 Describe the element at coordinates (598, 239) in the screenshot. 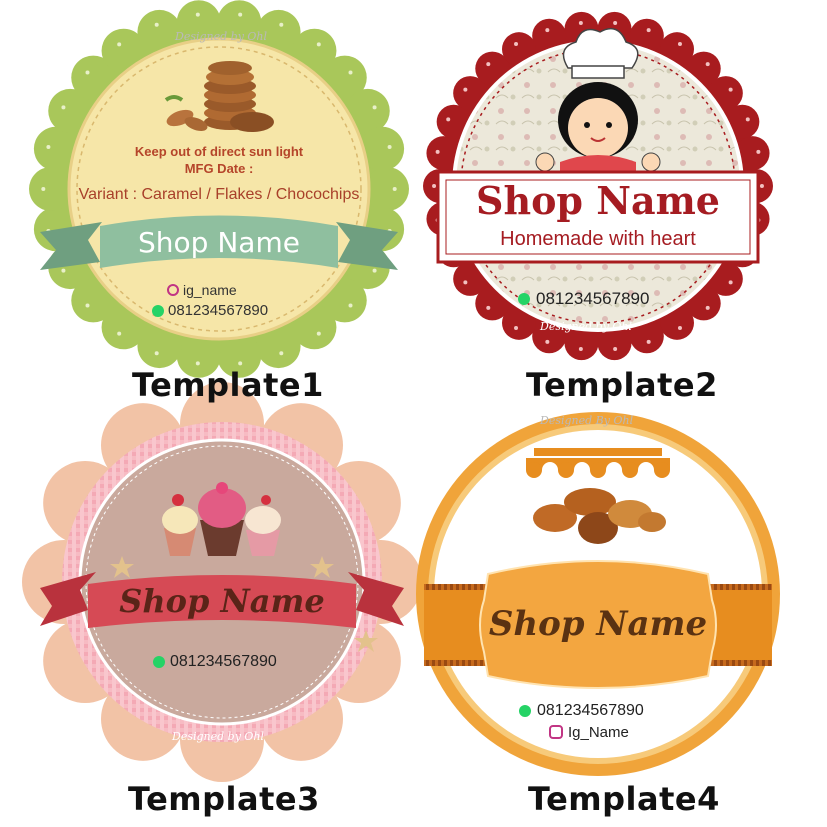

I see `template2-tagline: Homemade with heart` at that location.